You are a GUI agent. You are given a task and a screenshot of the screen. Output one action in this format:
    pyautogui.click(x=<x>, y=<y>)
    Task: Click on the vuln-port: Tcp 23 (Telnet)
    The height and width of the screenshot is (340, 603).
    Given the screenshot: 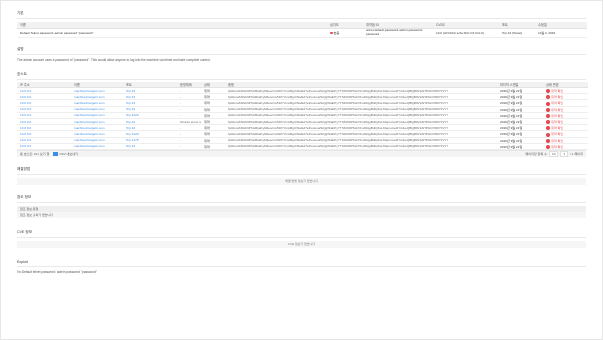 What is the action you would take?
    pyautogui.click(x=517, y=33)
    